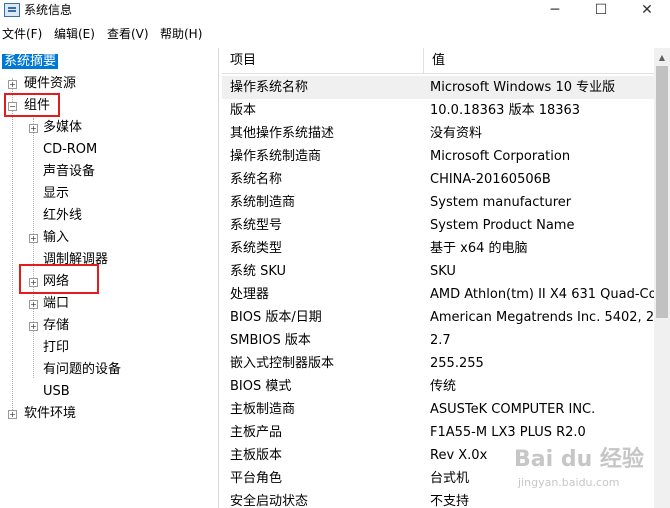 This screenshot has height=508, width=670. What do you see at coordinates (108, 84) in the screenshot?
I see `tree-item-hardware-resources: + 硬件资源` at bounding box center [108, 84].